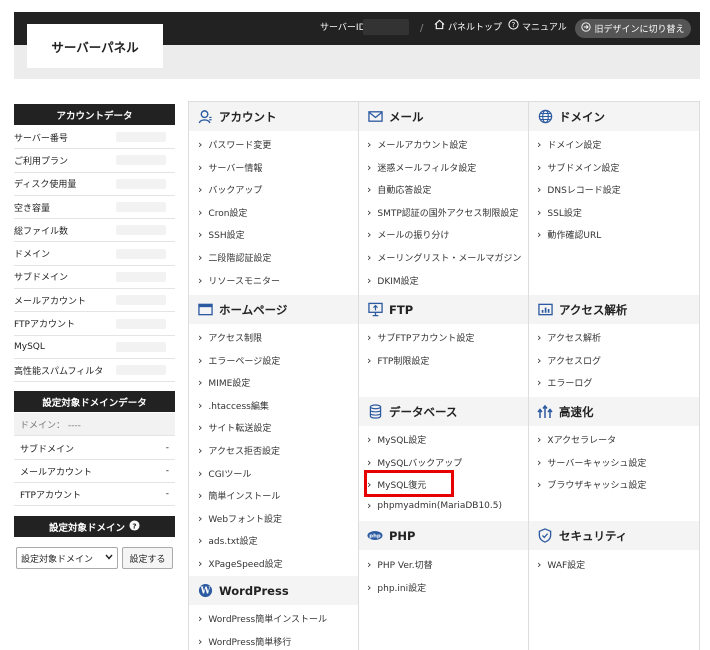  Describe the element at coordinates (398, 360) in the screenshot. I see `nav-link-ftp: FTP制限設定` at that location.